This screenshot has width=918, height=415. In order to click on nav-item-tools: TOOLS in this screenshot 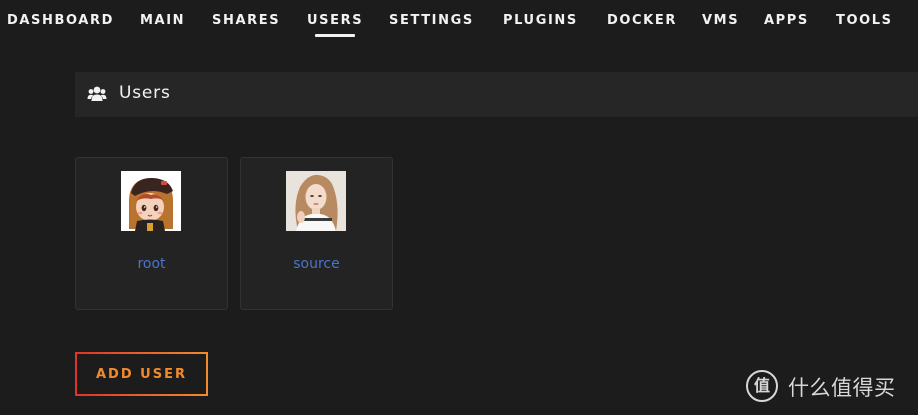, I will do `click(864, 20)`.